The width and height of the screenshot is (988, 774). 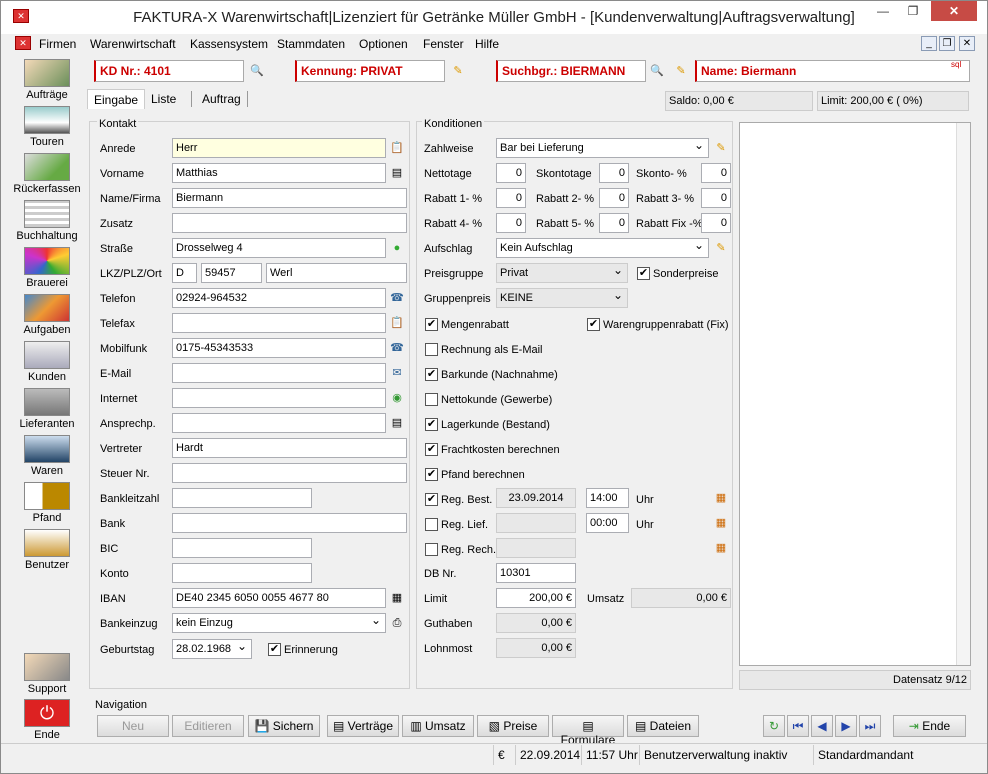 I want to click on close-button: ✕, so click(x=954, y=11).